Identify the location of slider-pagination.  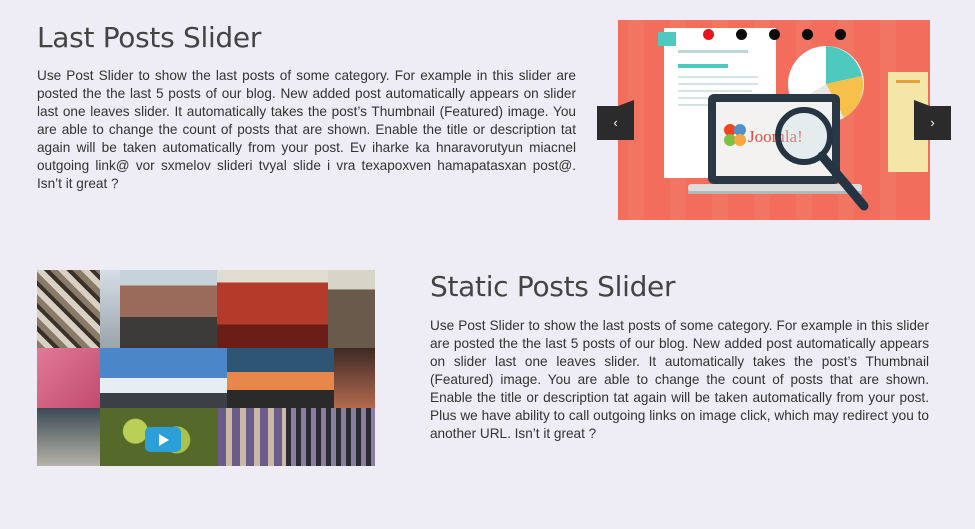
(785, 35).